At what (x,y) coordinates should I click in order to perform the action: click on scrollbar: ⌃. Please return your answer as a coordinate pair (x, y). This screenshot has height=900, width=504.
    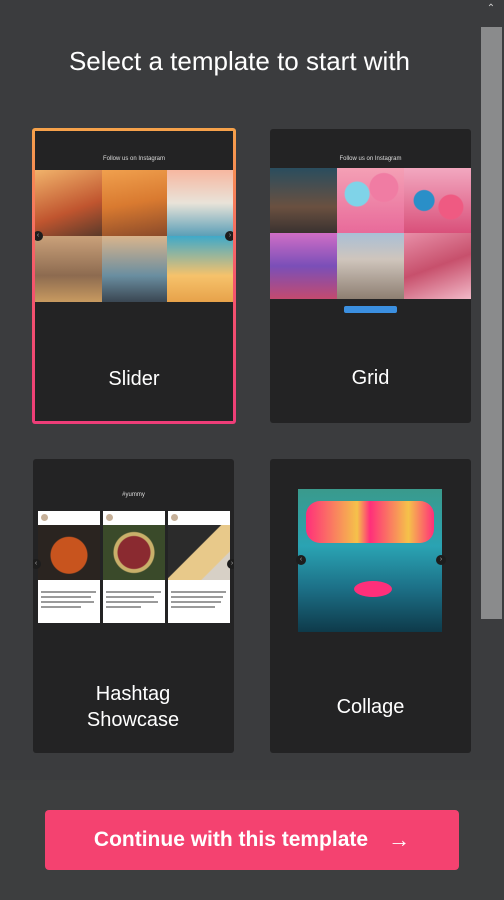
    Looking at the image, I should click on (491, 390).